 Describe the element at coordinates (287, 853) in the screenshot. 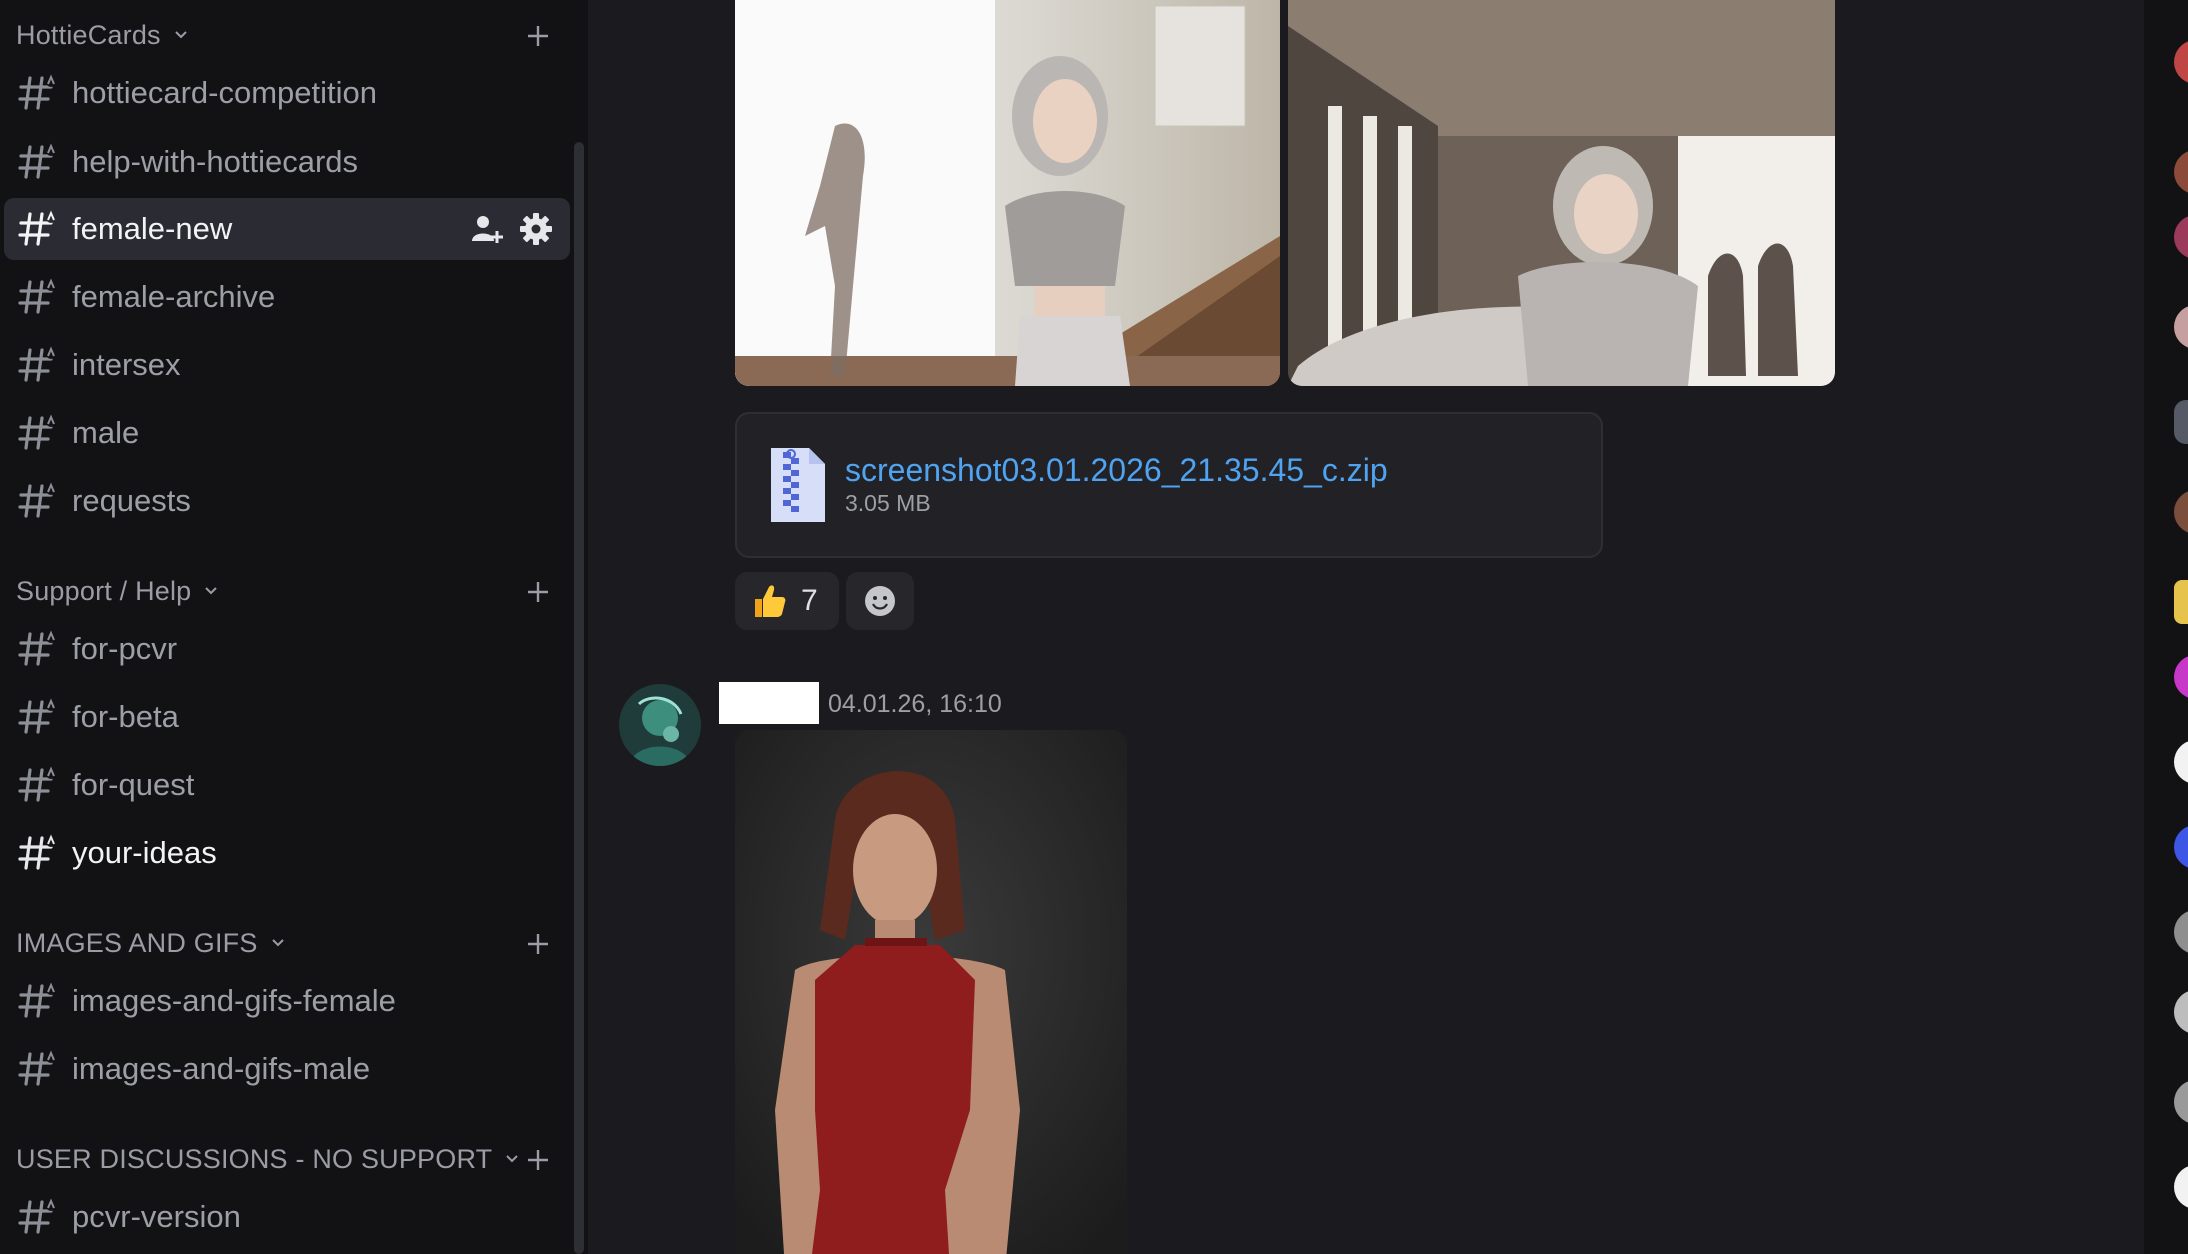

I see `sidebar-item-your-ideas: your-ideas` at that location.